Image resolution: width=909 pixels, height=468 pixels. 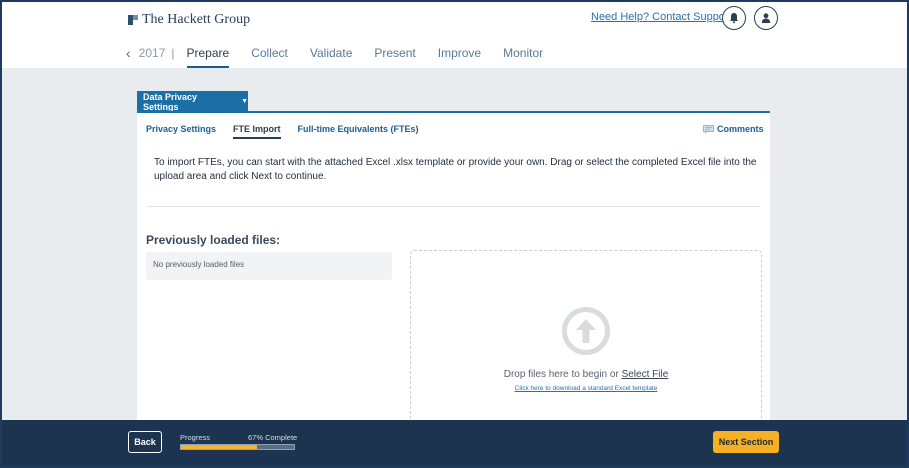 I want to click on subtab-privacy-settings: Privacy Settings, so click(x=181, y=131).